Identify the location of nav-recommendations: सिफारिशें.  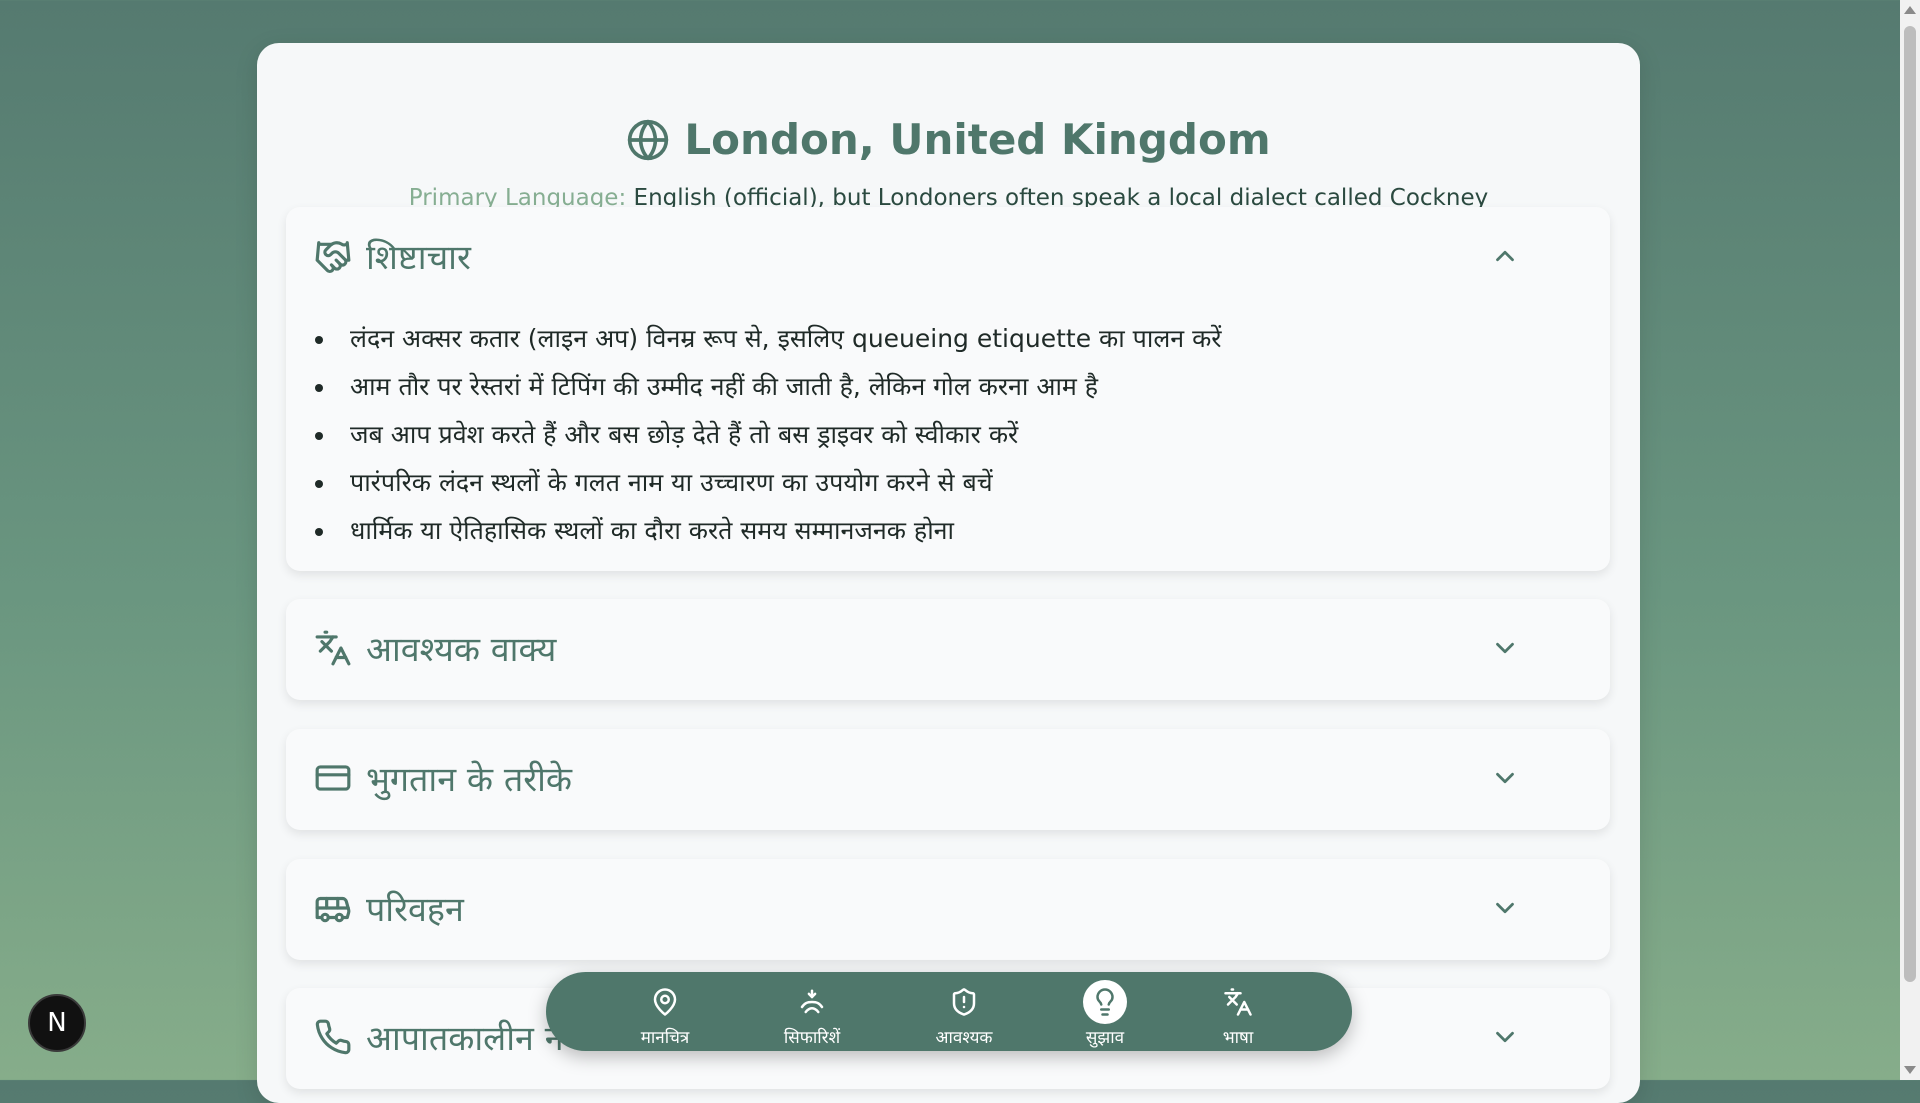
(812, 1014).